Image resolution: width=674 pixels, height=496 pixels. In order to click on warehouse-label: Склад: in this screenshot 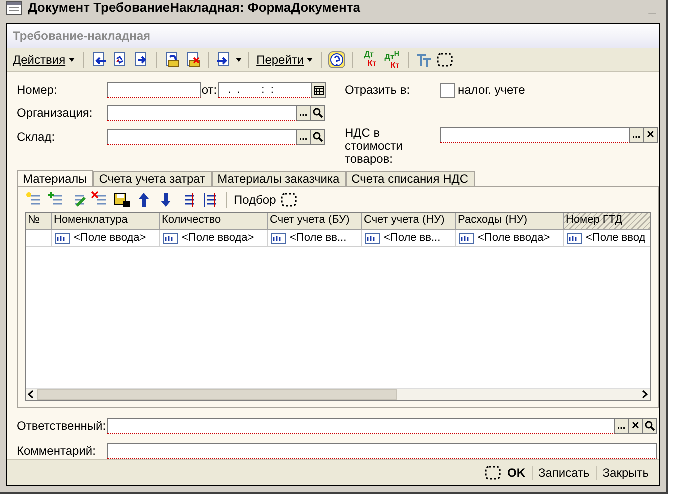, I will do `click(36, 137)`.